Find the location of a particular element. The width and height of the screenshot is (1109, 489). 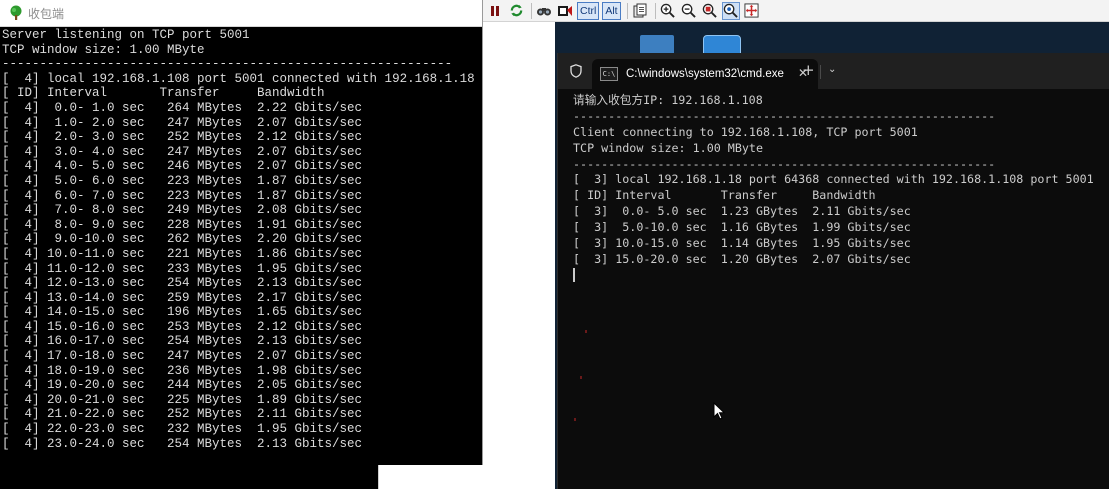

server-window-title: 收包端 is located at coordinates (46, 13).